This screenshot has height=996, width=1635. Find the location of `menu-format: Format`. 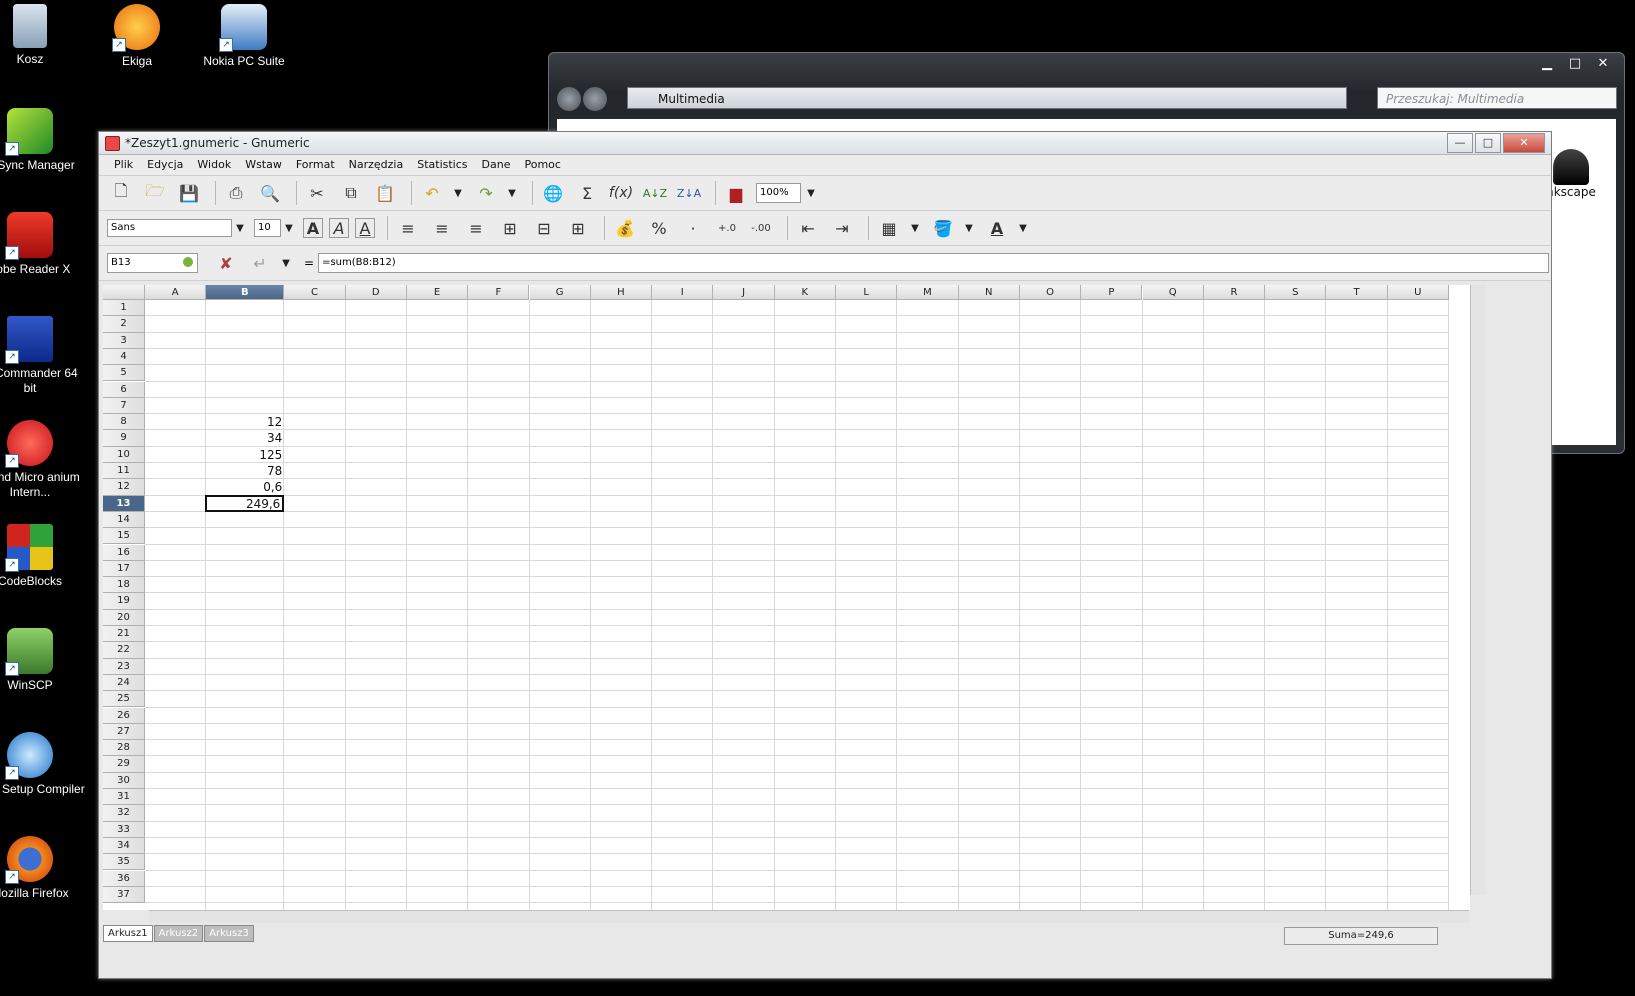

menu-format: Format is located at coordinates (315, 165).